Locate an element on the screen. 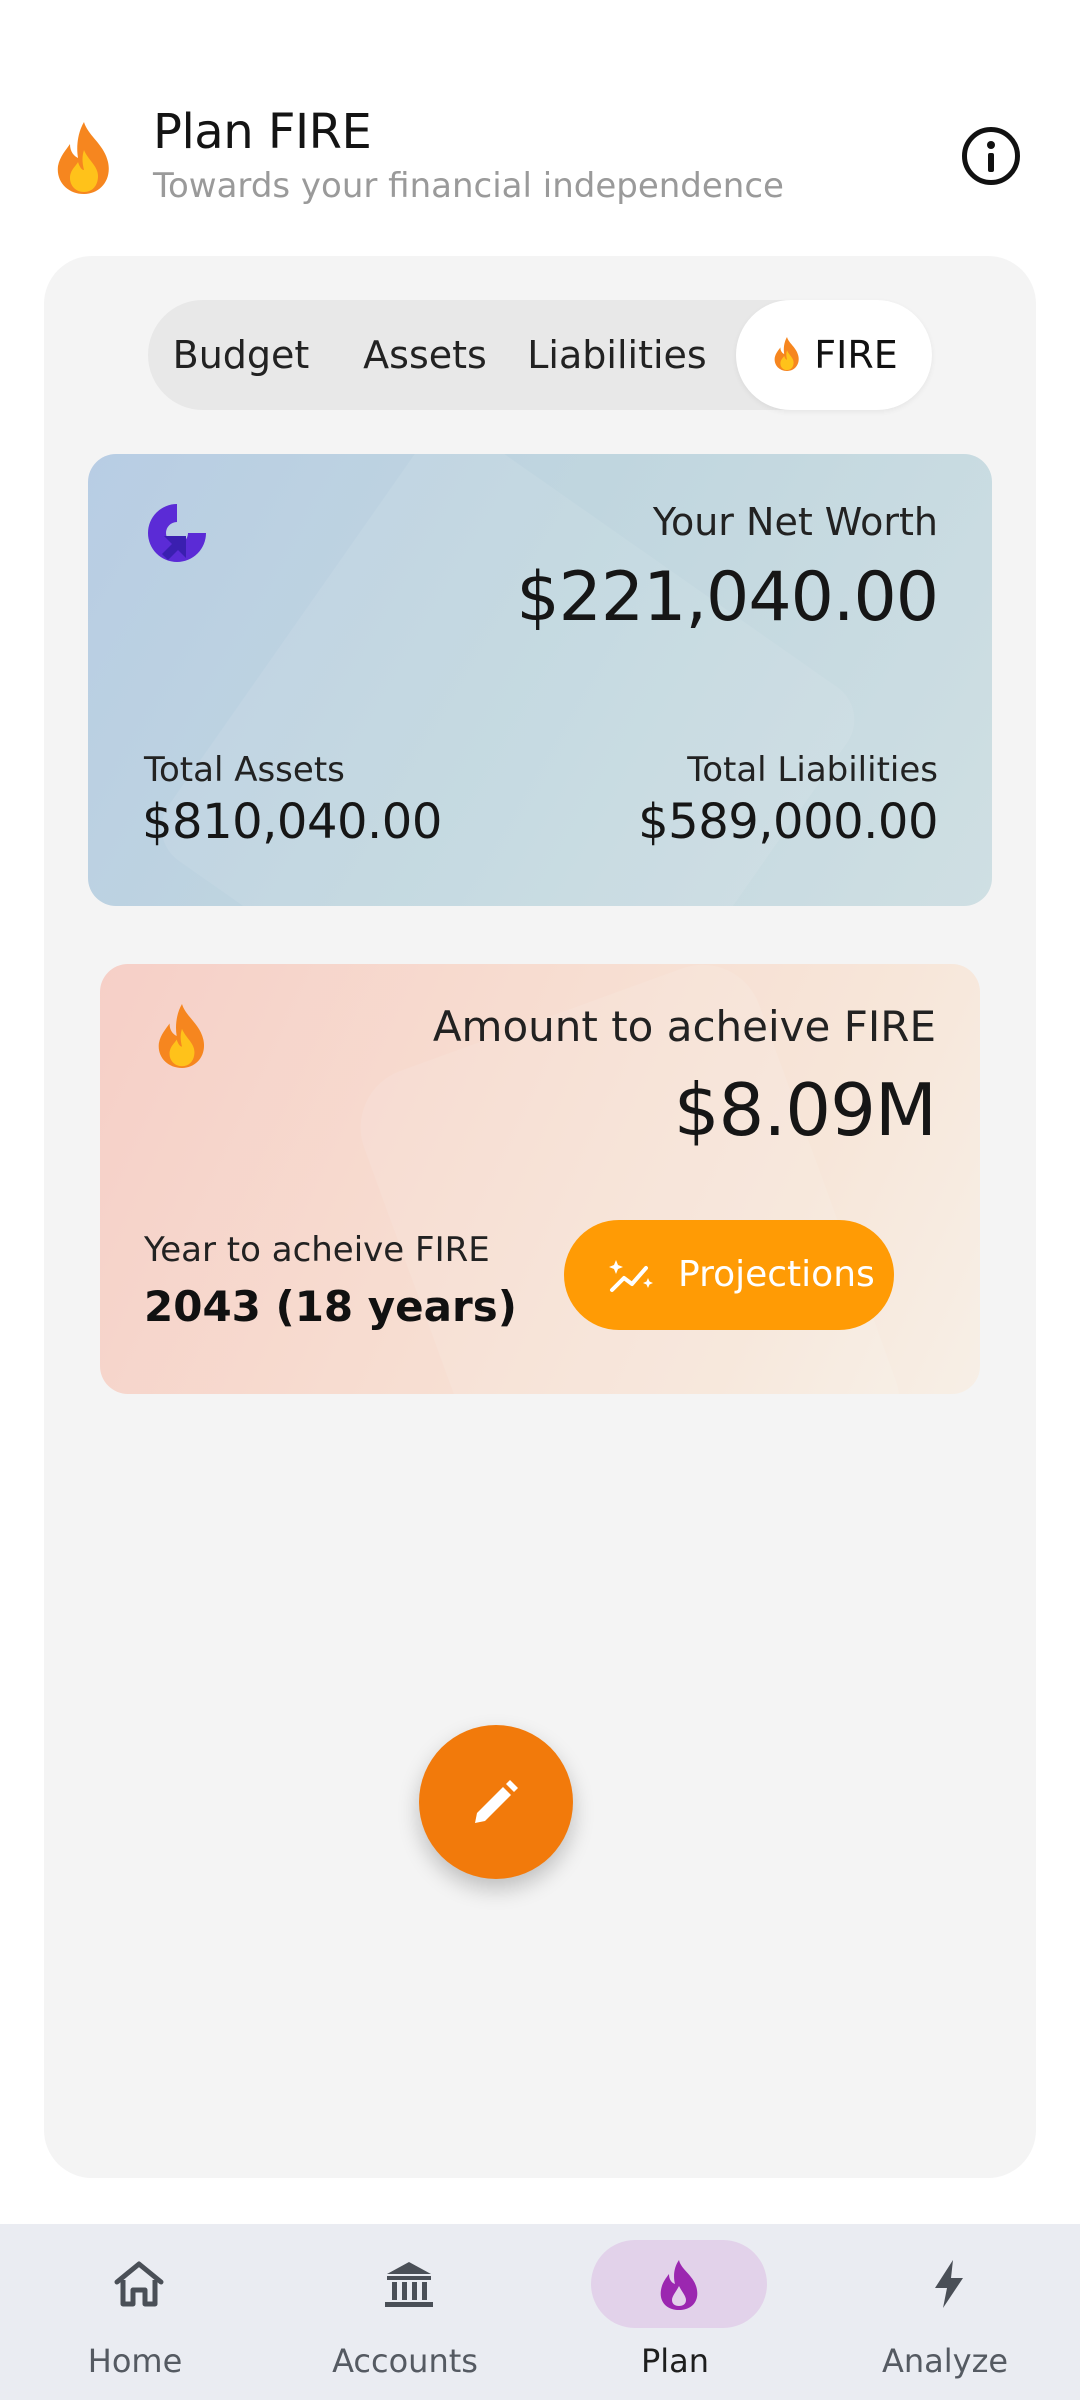  page-subtitle: Towards your financial independence is located at coordinates (468, 186).